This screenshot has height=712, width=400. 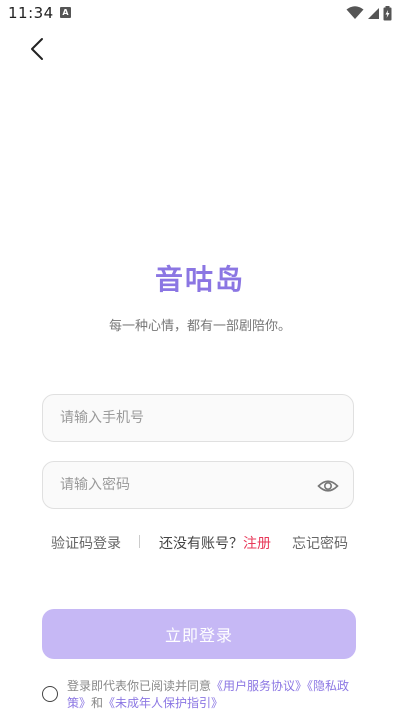 I want to click on minor-guide-link: 《未成年人保护指引》, so click(x=163, y=703).